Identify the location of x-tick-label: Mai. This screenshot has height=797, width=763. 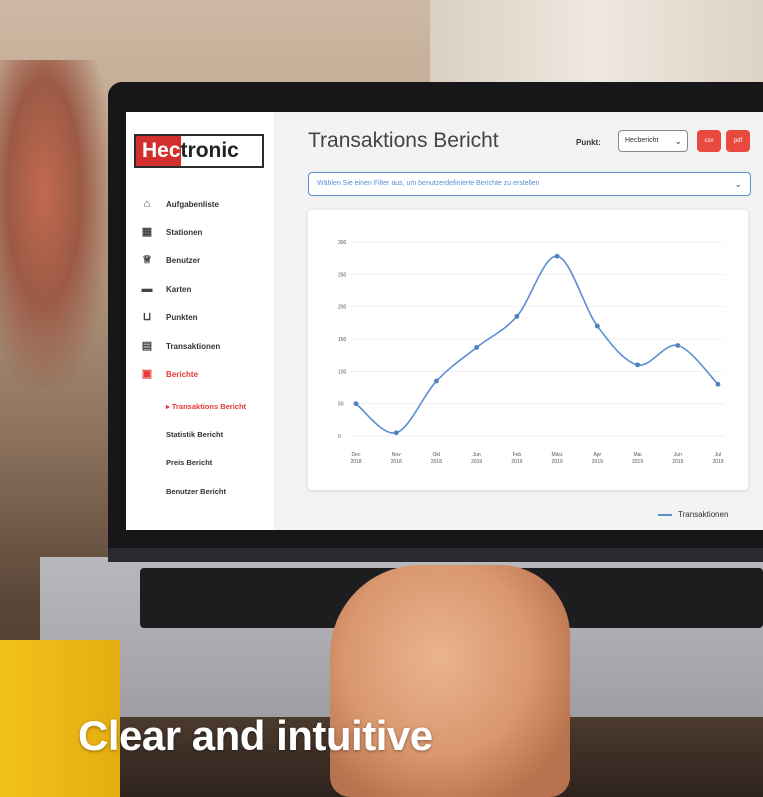
(638, 455).